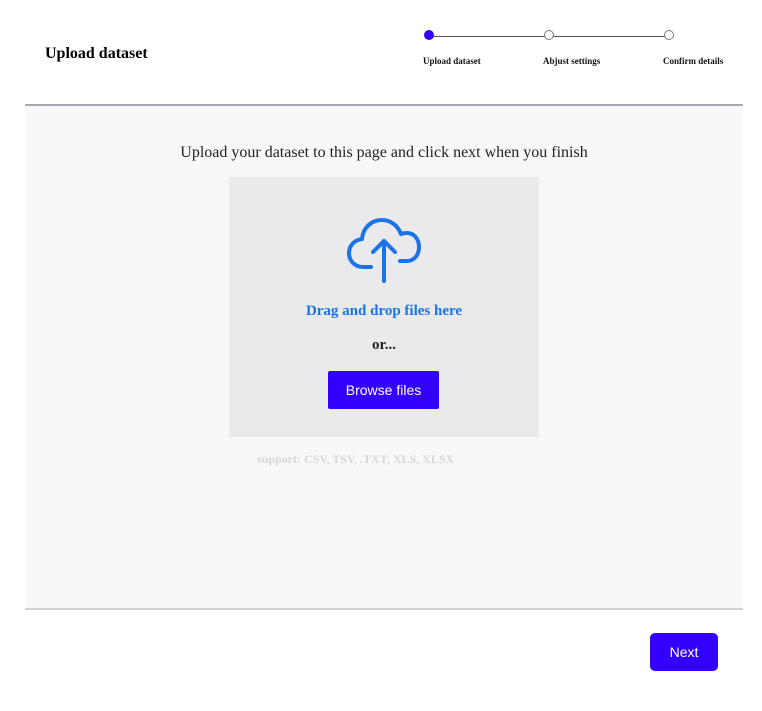  What do you see at coordinates (693, 61) in the screenshot?
I see `step-3-label: Confirm details` at bounding box center [693, 61].